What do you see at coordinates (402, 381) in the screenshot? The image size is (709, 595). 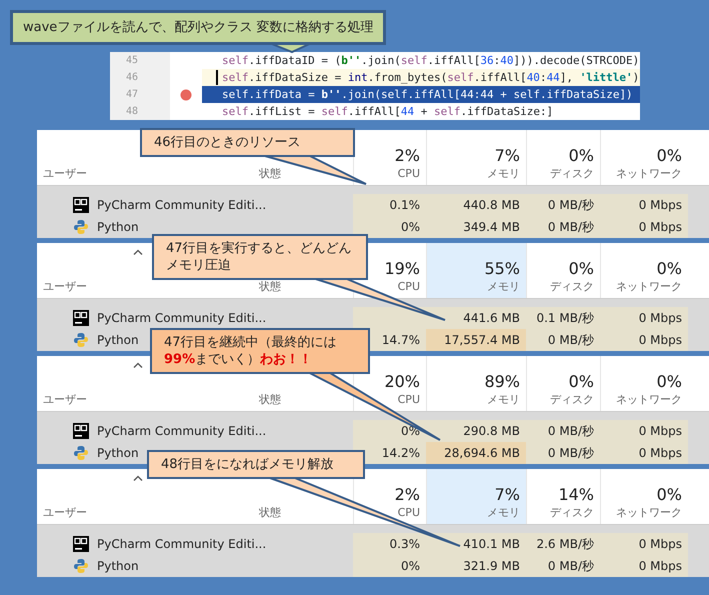 I see `column-percent: 20%` at bounding box center [402, 381].